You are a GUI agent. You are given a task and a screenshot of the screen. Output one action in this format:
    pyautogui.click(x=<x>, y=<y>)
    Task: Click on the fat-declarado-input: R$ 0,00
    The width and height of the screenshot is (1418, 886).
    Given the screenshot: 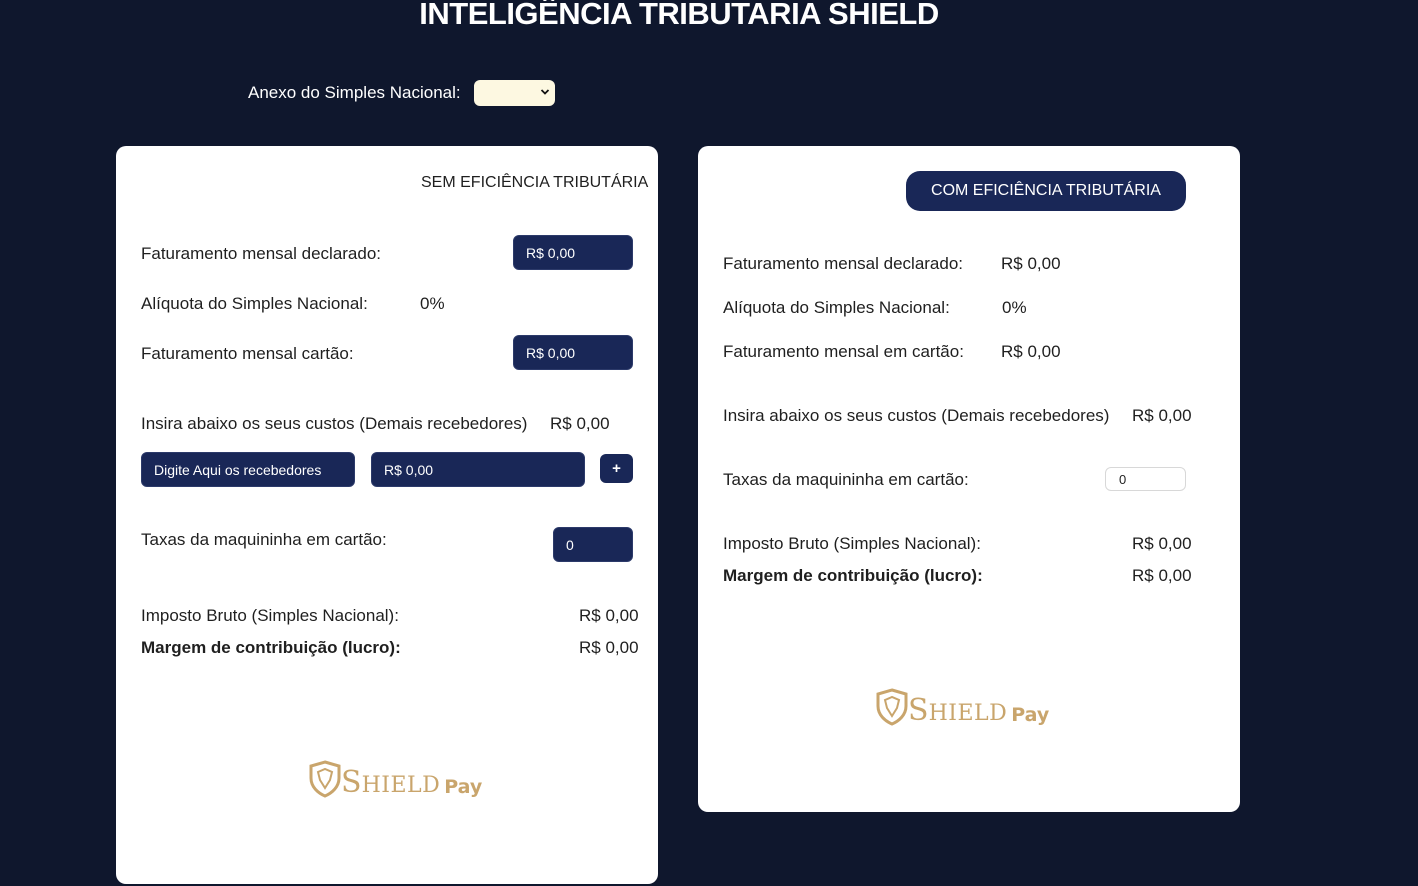 What is the action you would take?
    pyautogui.click(x=573, y=252)
    